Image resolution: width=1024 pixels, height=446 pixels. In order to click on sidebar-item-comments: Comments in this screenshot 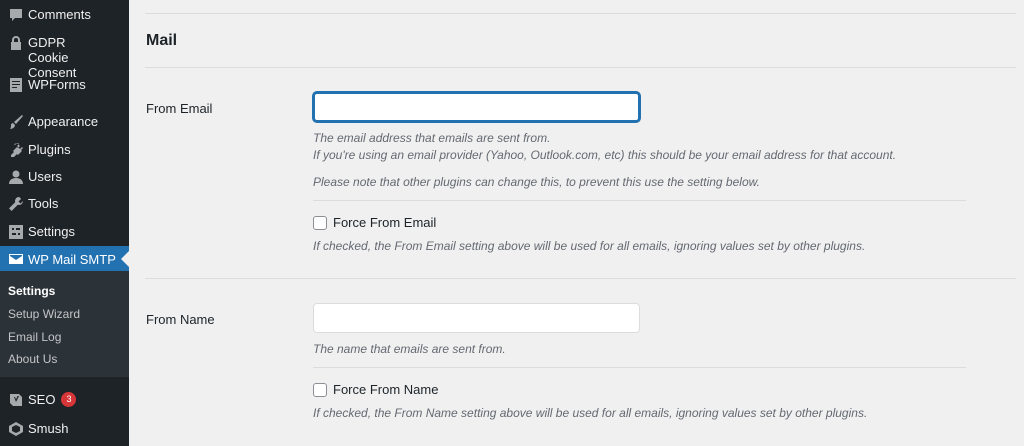, I will do `click(64, 15)`.